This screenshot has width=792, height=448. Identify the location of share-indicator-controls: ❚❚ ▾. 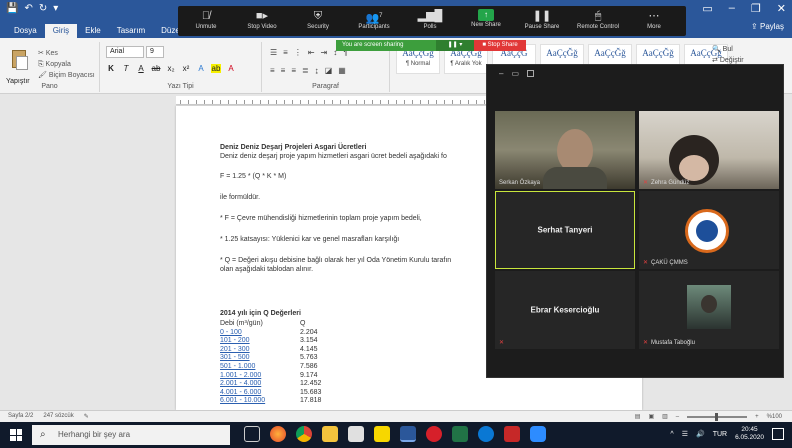
(455, 45).